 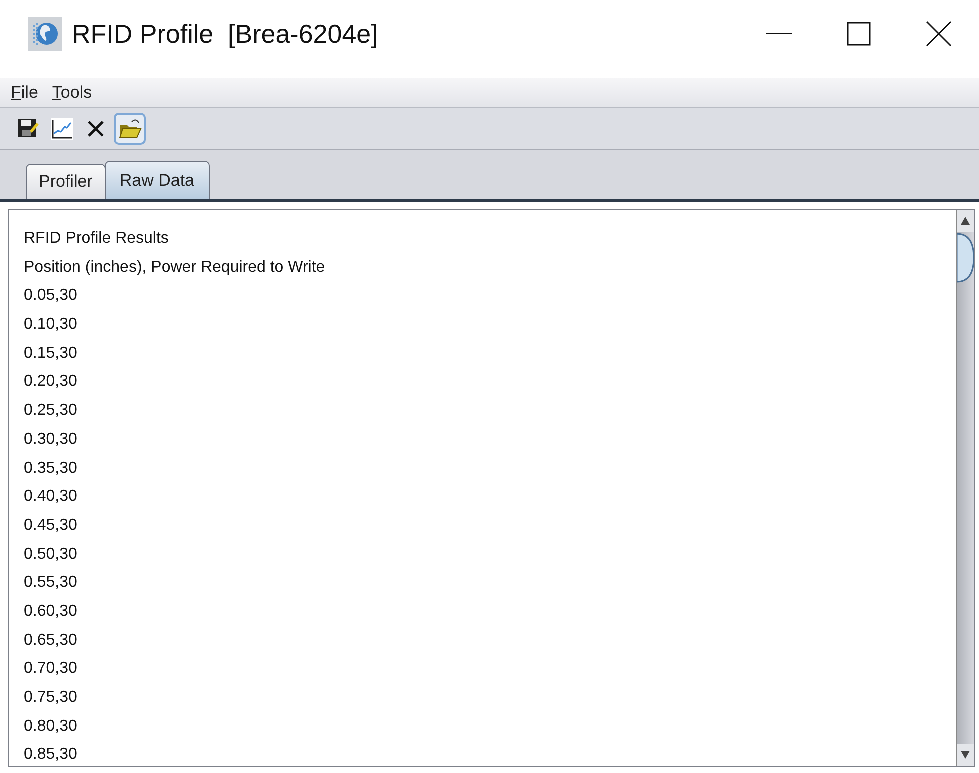 I want to click on text-line: 0.15,30, so click(x=51, y=354).